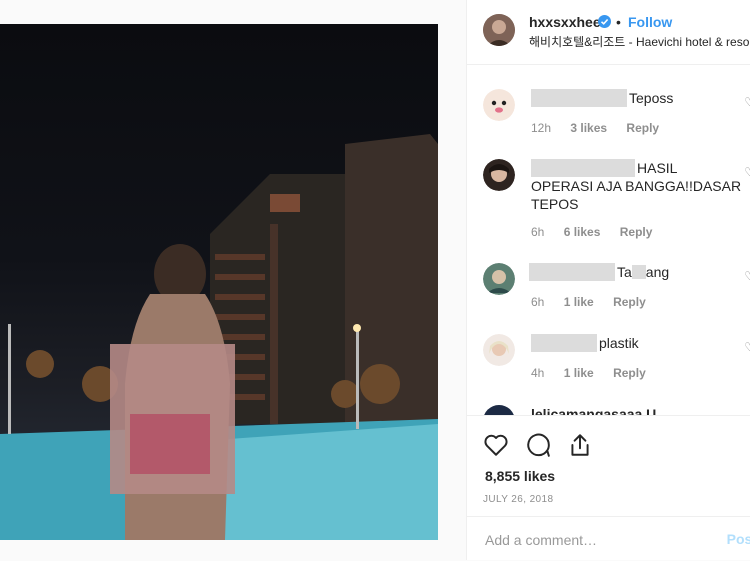 The image size is (750, 561). What do you see at coordinates (596, 373) in the screenshot?
I see `comment-meta: 4h 1 like Reply` at bounding box center [596, 373].